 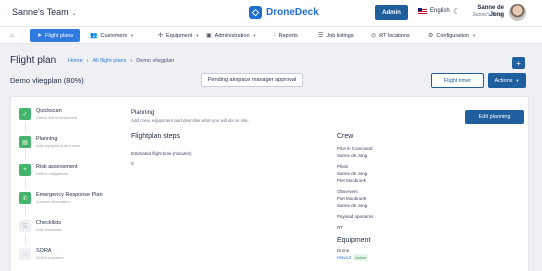 I want to click on nav-job-listings: ☰ Job listings, so click(x=336, y=35).